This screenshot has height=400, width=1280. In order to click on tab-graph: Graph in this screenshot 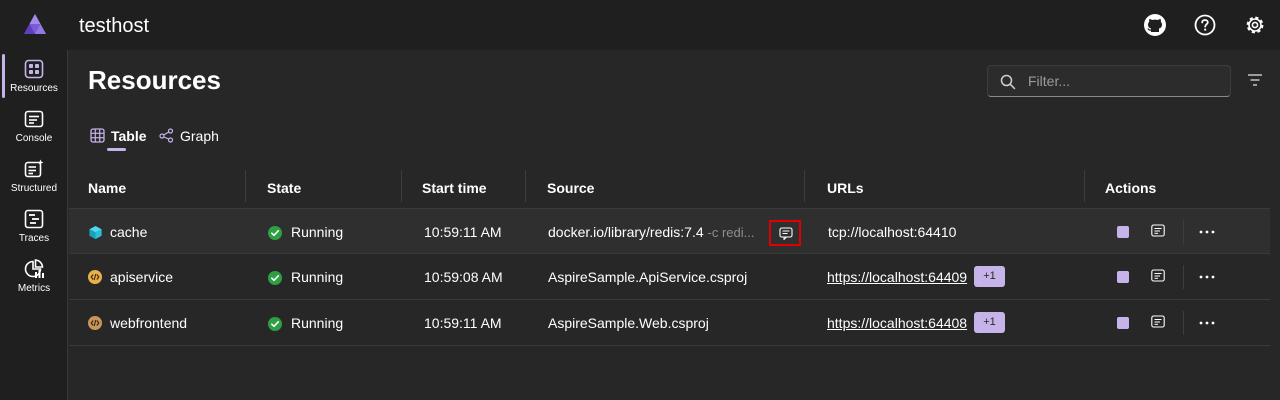, I will do `click(191, 139)`.